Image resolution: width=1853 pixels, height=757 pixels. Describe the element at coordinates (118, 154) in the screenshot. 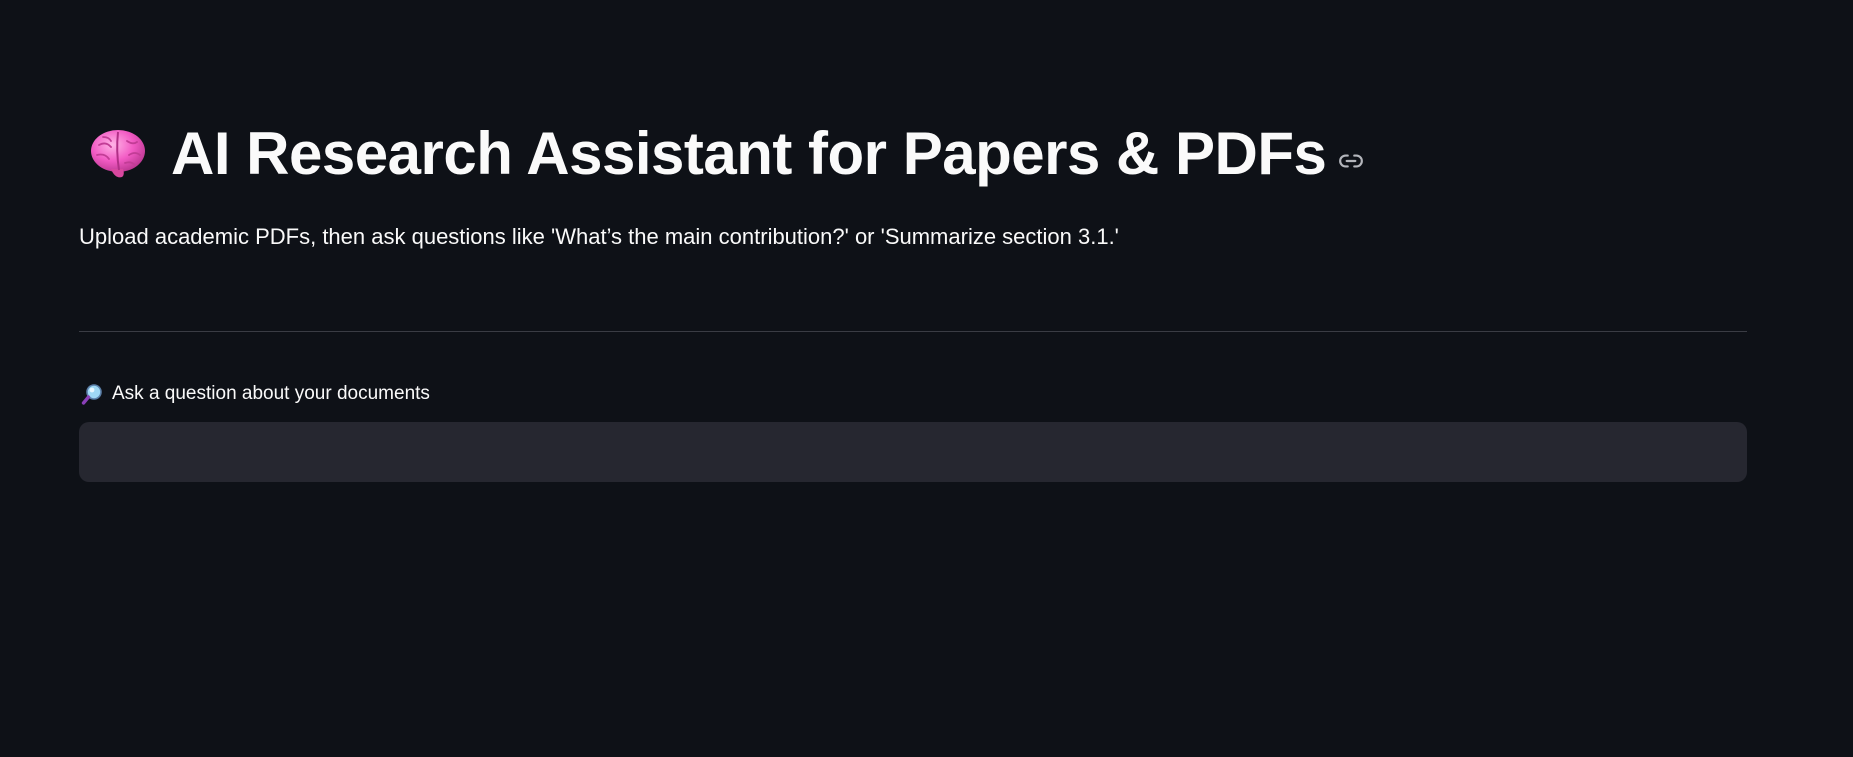

I see `brain-icon` at that location.